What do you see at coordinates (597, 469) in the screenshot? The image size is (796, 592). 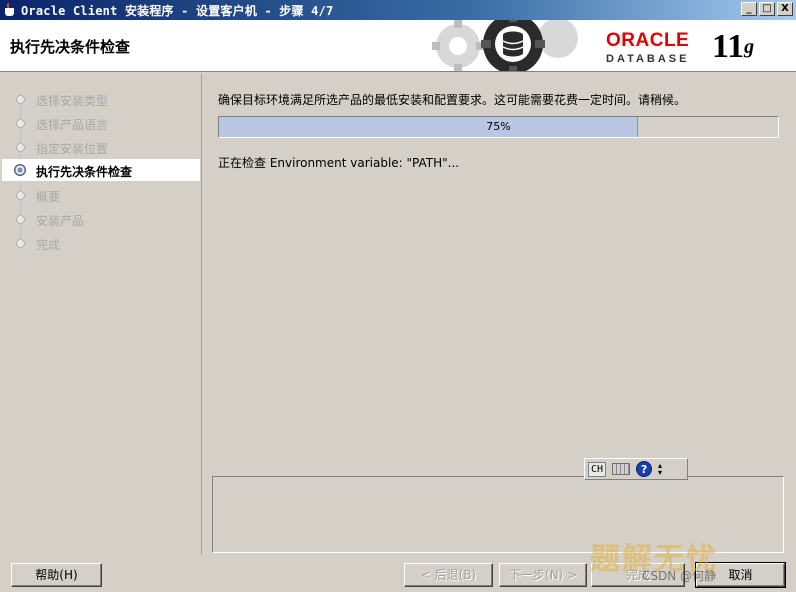 I see `ime-mode-button: CH` at bounding box center [597, 469].